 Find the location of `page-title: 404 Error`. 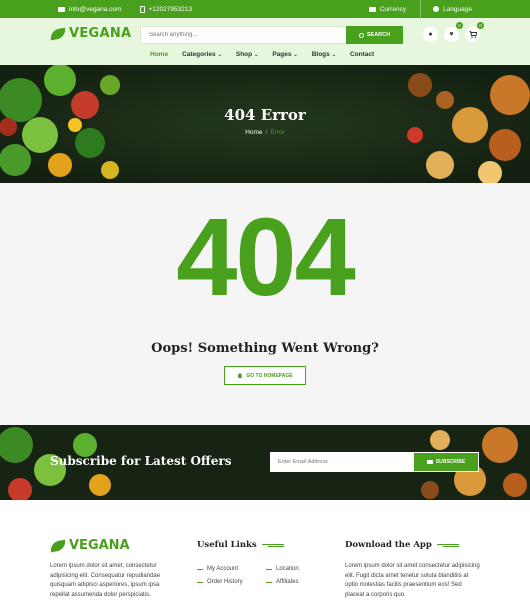

page-title: 404 Error is located at coordinates (265, 115).